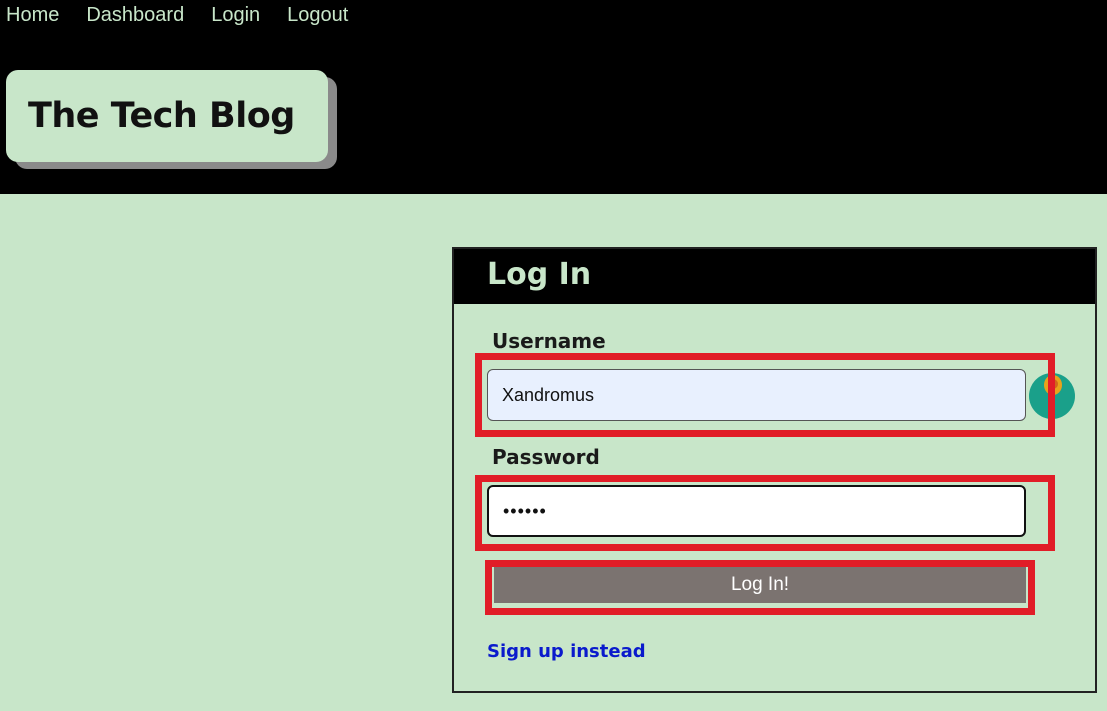 The width and height of the screenshot is (1107, 711). What do you see at coordinates (135, 15) in the screenshot?
I see `nav-link-dashboard: Dashboard` at bounding box center [135, 15].